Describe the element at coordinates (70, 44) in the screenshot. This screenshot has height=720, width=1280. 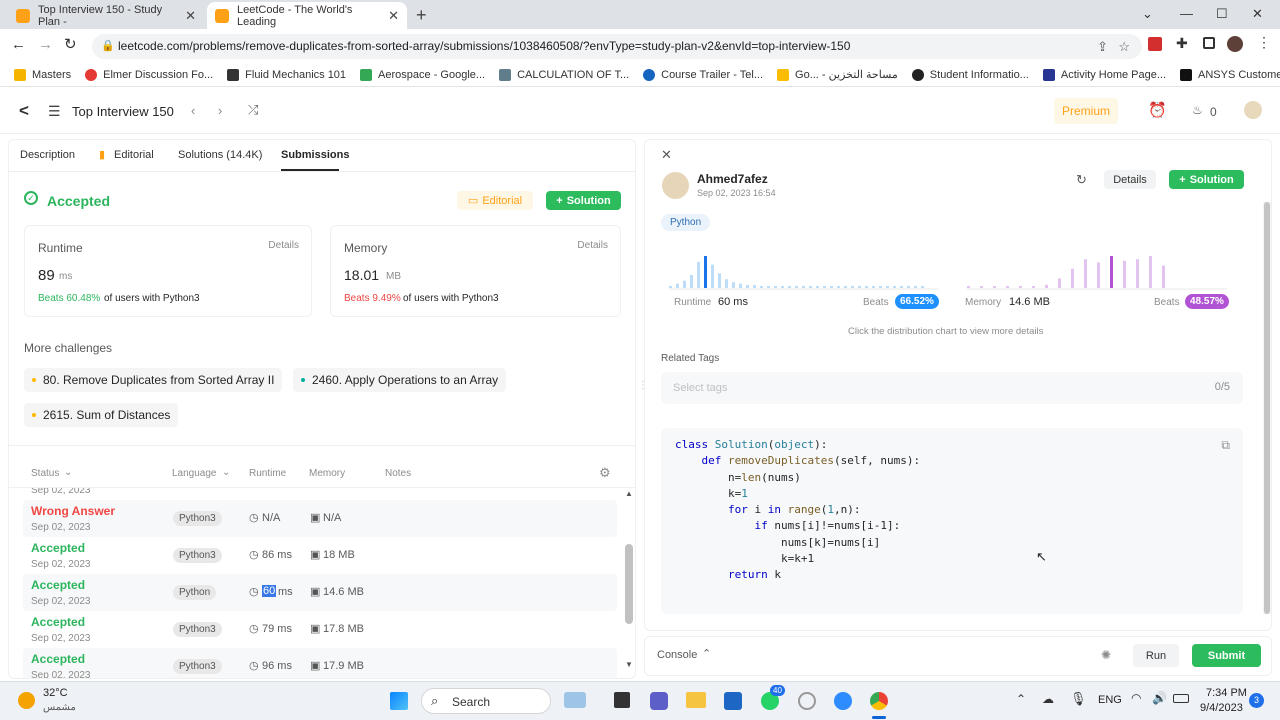
I see `reload-icon: ↻` at that location.